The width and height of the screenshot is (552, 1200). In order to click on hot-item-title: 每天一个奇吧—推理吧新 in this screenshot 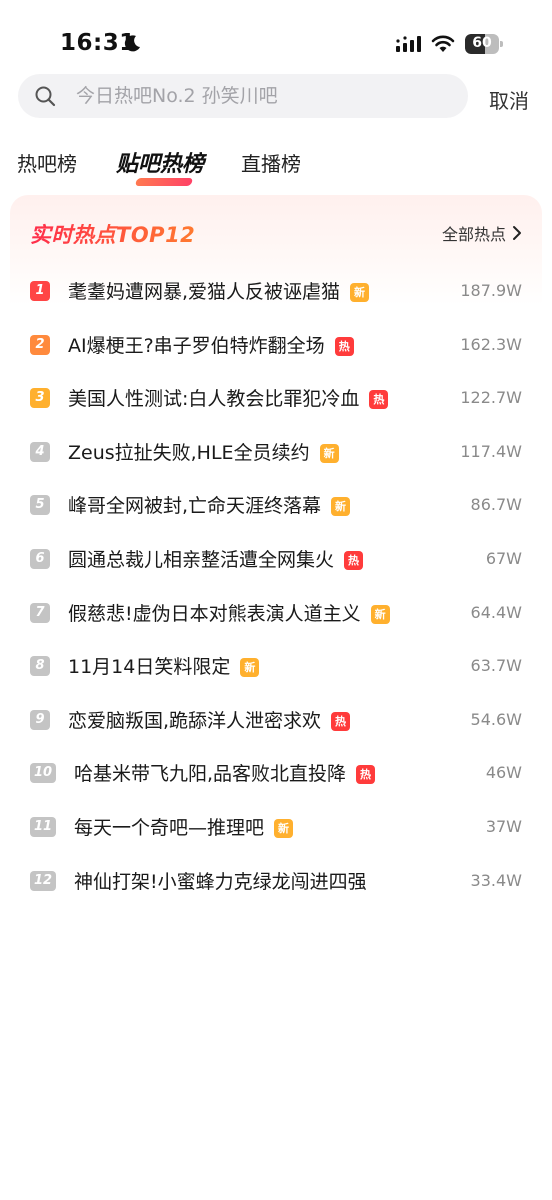, I will do `click(184, 826)`.